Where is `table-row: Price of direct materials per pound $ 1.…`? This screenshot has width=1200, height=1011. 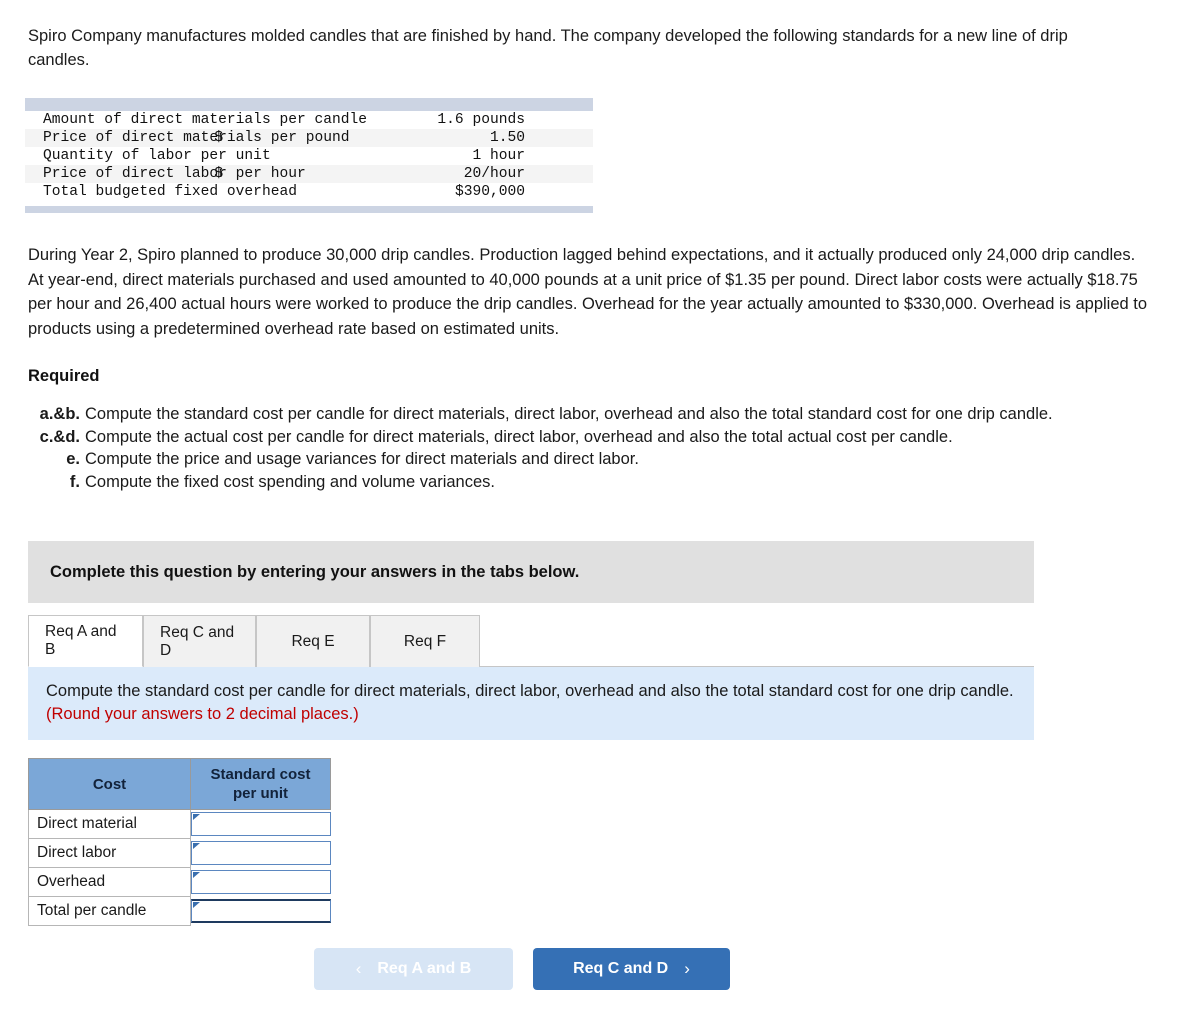 table-row: Price of direct materials per pound $ 1.… is located at coordinates (309, 138).